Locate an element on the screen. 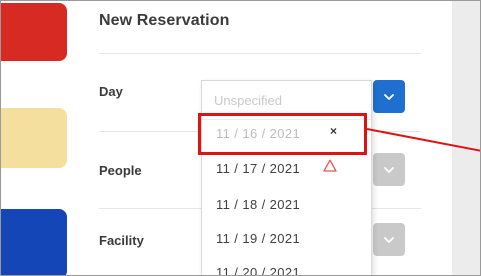 The image size is (481, 276). facility-select-toggle is located at coordinates (389, 239).